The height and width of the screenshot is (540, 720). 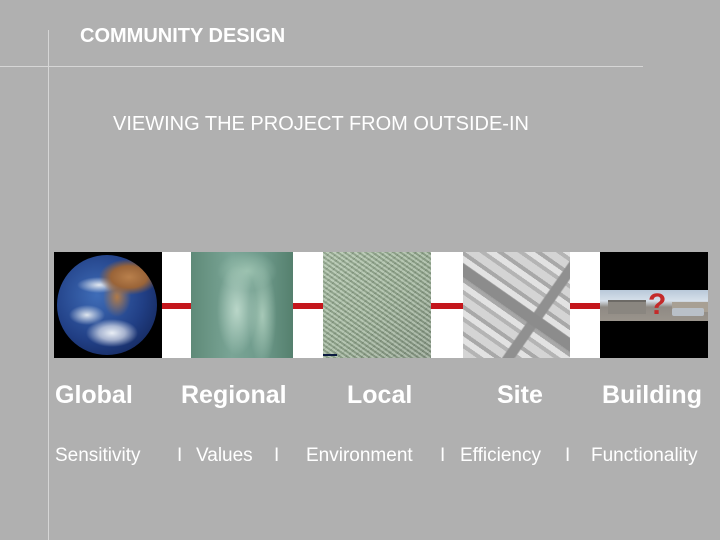 I want to click on question-mark-icon: ?, so click(x=657, y=304).